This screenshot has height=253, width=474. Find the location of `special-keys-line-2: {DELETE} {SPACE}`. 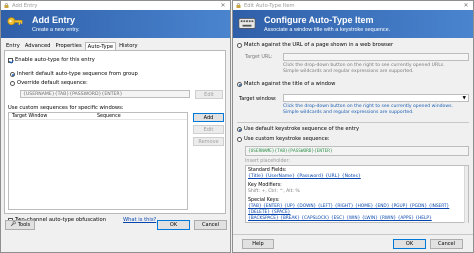

special-keys-line-2: {DELETE} {SPACE} is located at coordinates (269, 212).